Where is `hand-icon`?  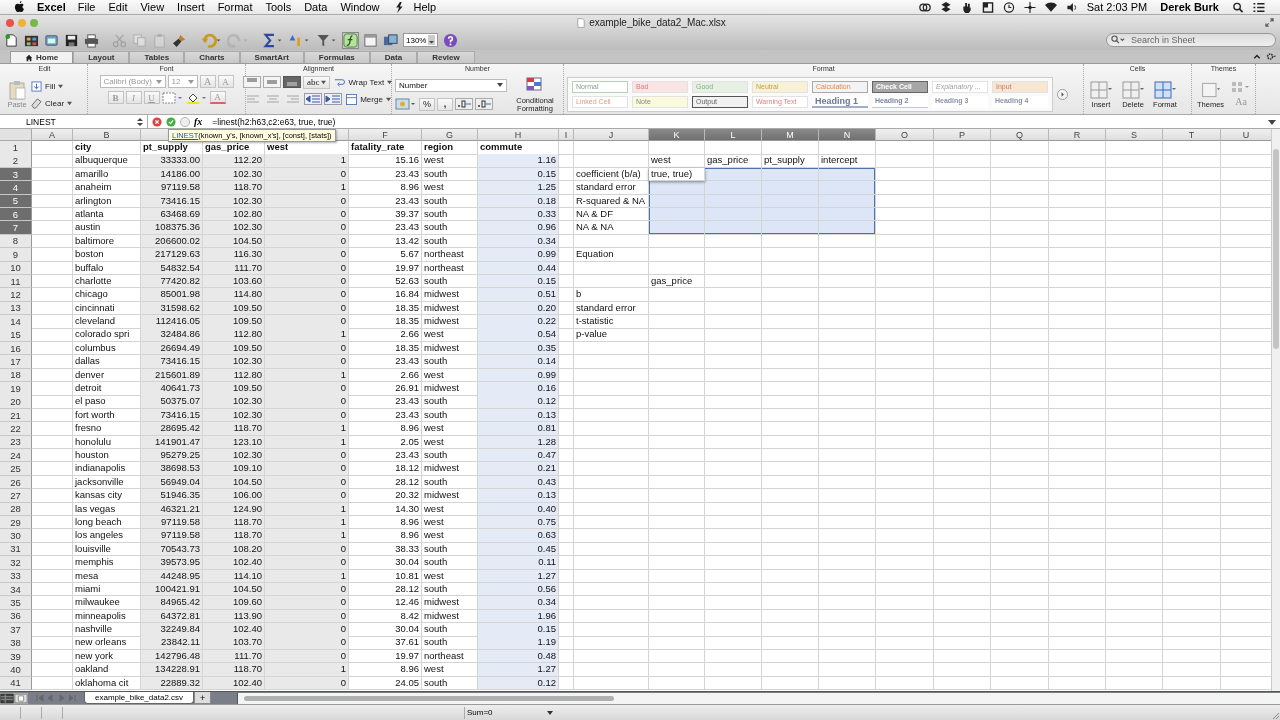 hand-icon is located at coordinates (966, 7).